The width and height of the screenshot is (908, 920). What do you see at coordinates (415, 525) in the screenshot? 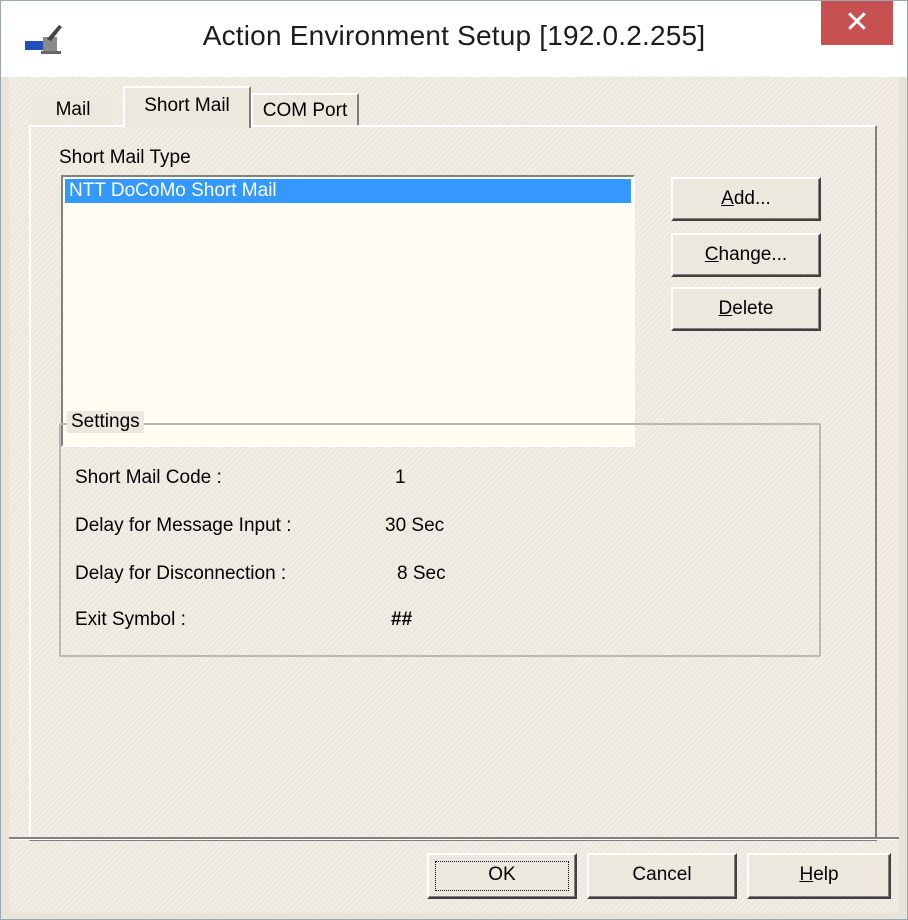
I see `message-input-delay-value: 30 Sec` at bounding box center [415, 525].